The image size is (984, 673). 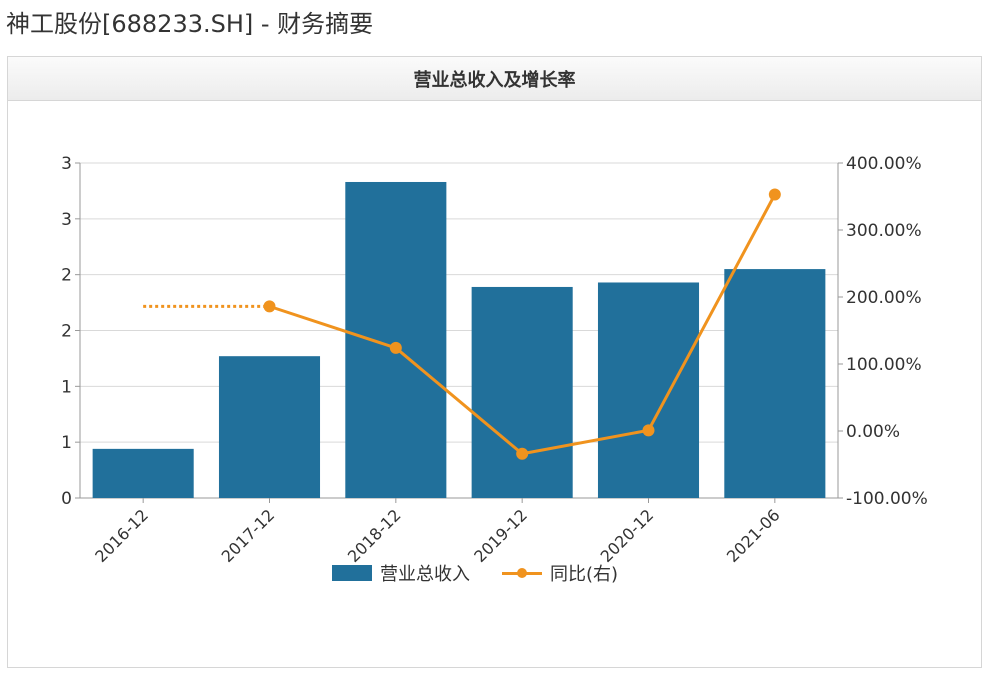 What do you see at coordinates (66, 499) in the screenshot?
I see `left-axis-tick-label: 0` at bounding box center [66, 499].